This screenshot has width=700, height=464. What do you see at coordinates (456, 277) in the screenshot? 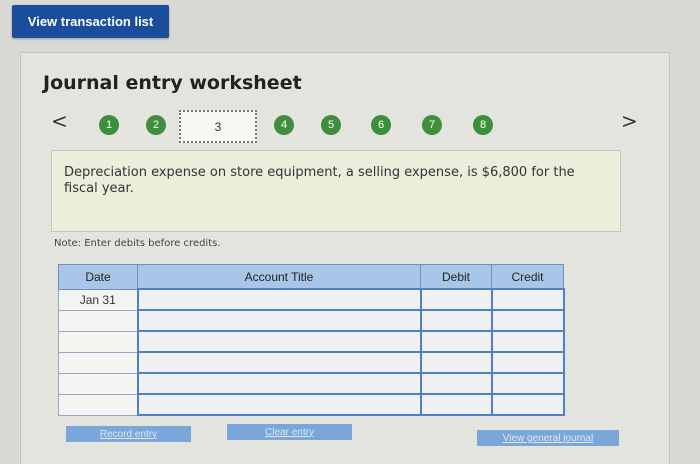
I see `debit-column-header: Debit` at bounding box center [456, 277].